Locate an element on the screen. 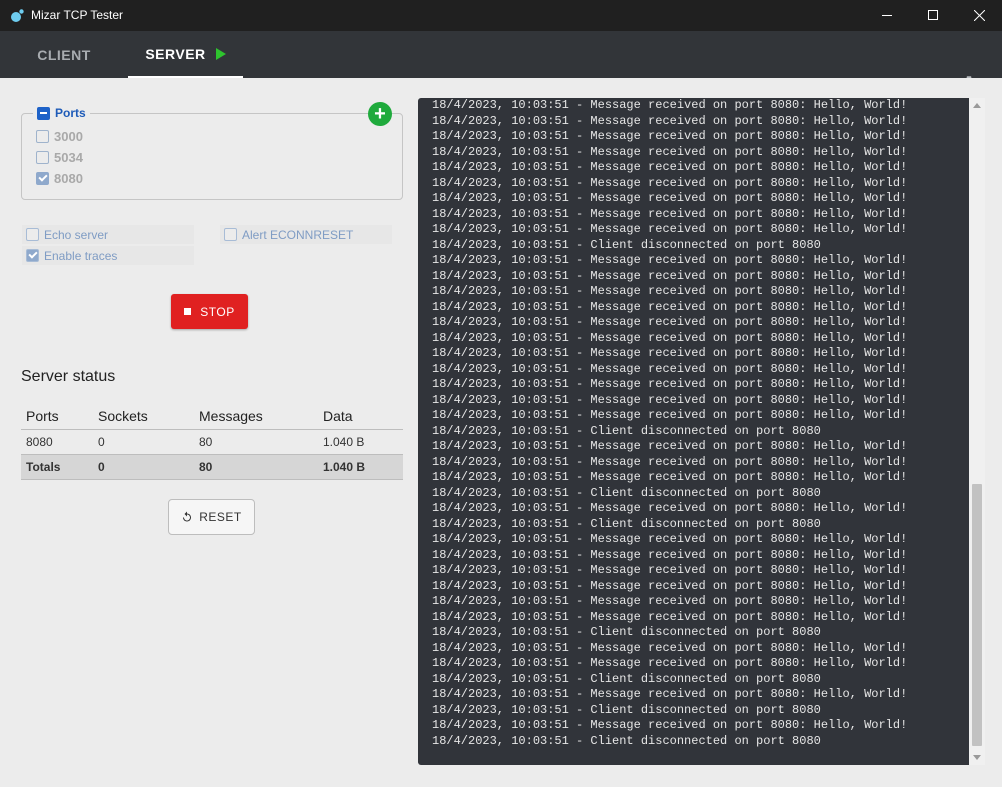  ports-select-all-checkbox: Ports is located at coordinates (61, 113).